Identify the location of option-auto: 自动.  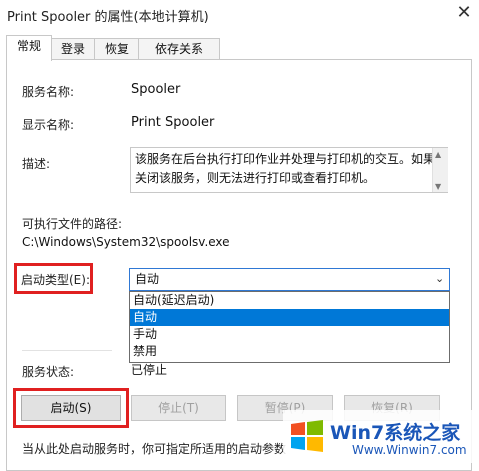
(289, 317).